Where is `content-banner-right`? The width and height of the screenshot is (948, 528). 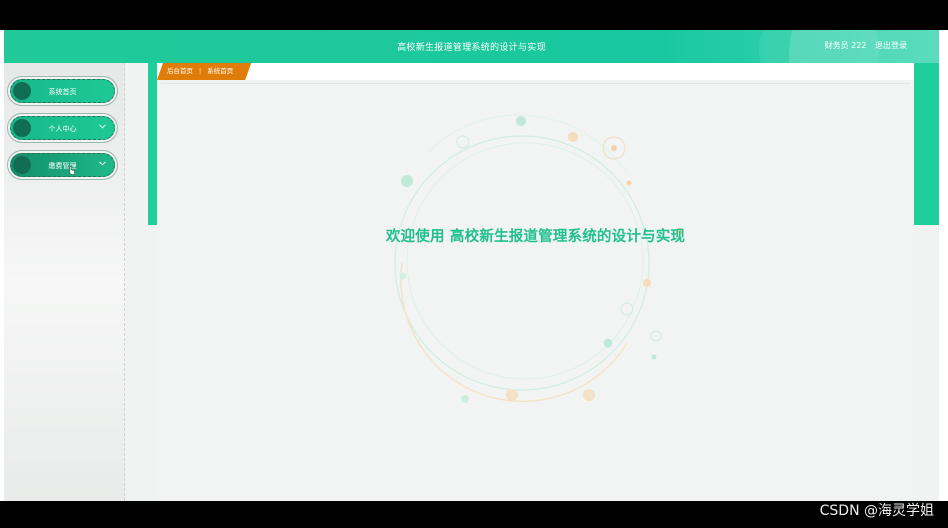 content-banner-right is located at coordinates (926, 144).